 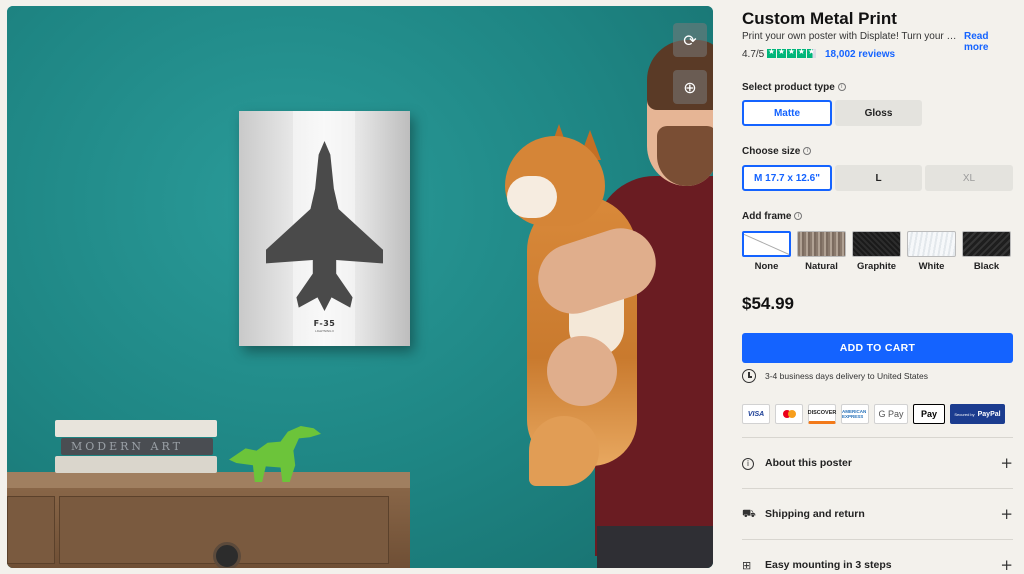 I want to click on reviews-link: 18,002 reviews, so click(x=860, y=54).